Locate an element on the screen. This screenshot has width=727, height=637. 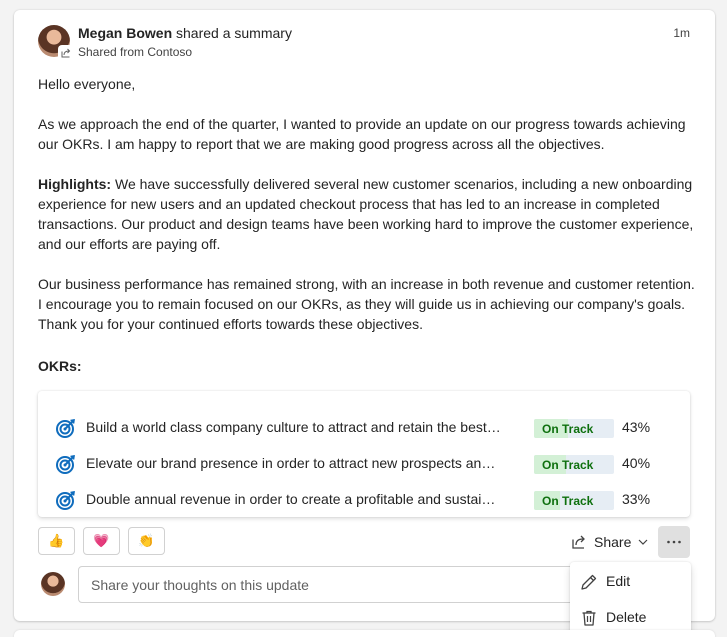
comment-input is located at coordinates (338, 584).